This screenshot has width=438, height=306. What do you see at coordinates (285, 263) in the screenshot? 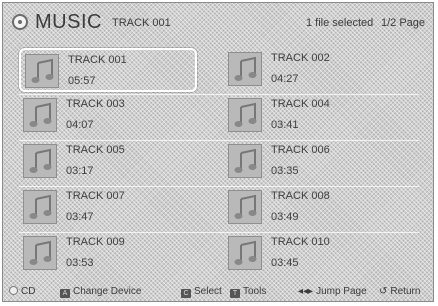
I see `track-duration: 03:45` at bounding box center [285, 263].